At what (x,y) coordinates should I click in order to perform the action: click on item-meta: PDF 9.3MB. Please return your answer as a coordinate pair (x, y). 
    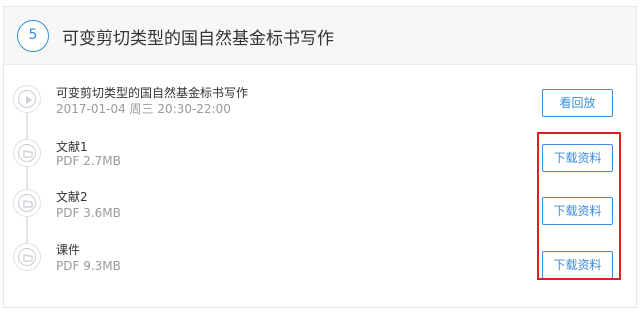
    Looking at the image, I should click on (88, 266).